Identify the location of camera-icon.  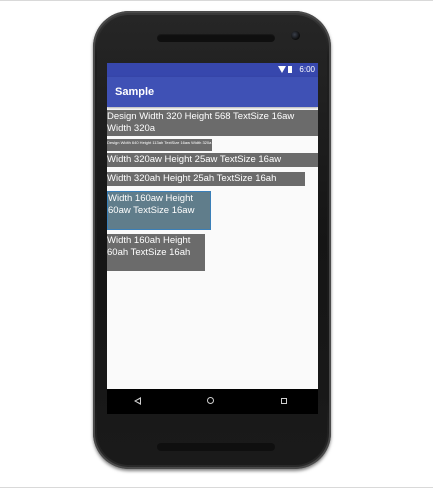
(295, 35).